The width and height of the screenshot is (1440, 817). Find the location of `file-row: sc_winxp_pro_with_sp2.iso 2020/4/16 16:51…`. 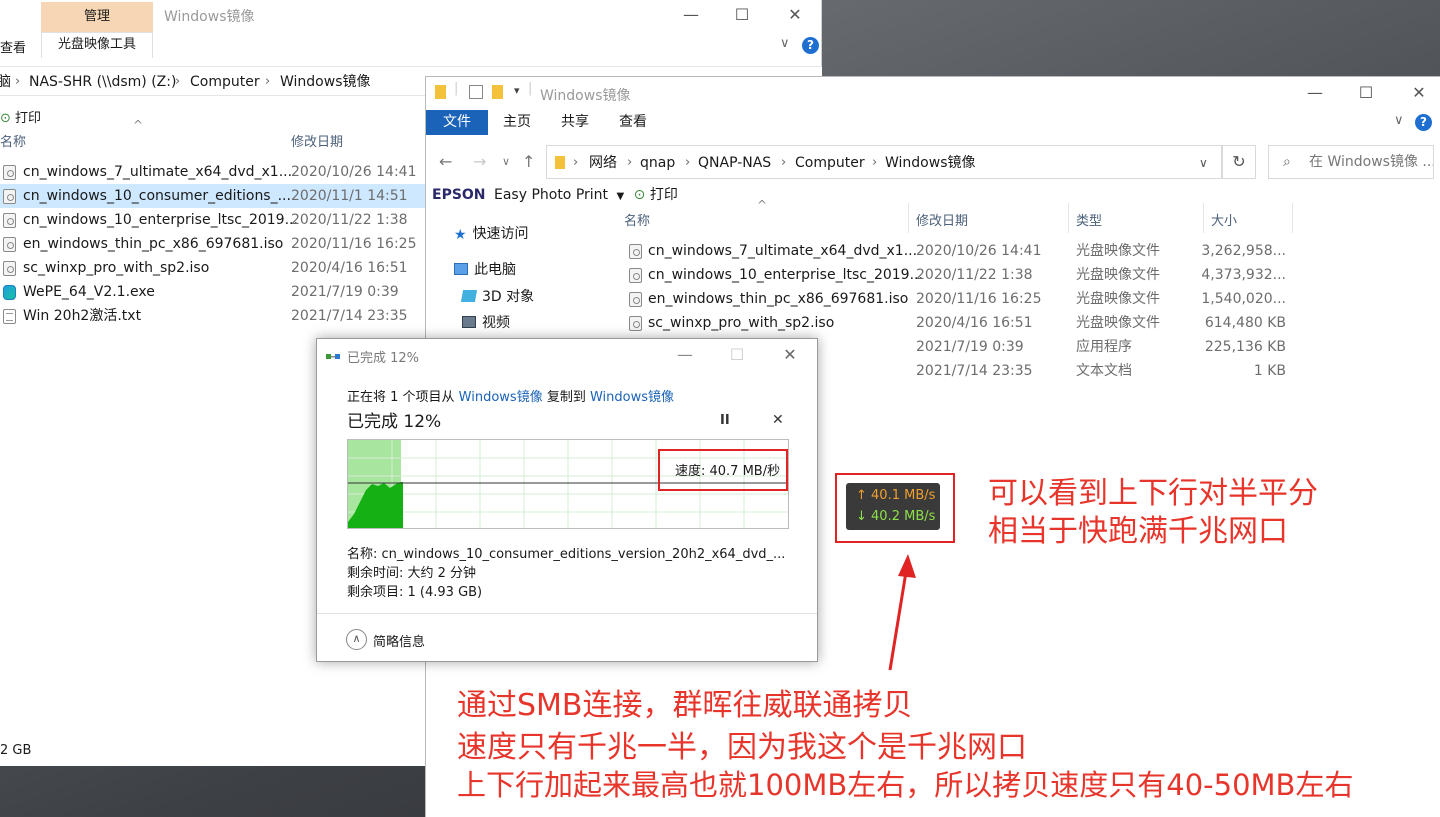

file-row: sc_winxp_pro_with_sp2.iso 2020/4/16 16:51… is located at coordinates (1032, 323).